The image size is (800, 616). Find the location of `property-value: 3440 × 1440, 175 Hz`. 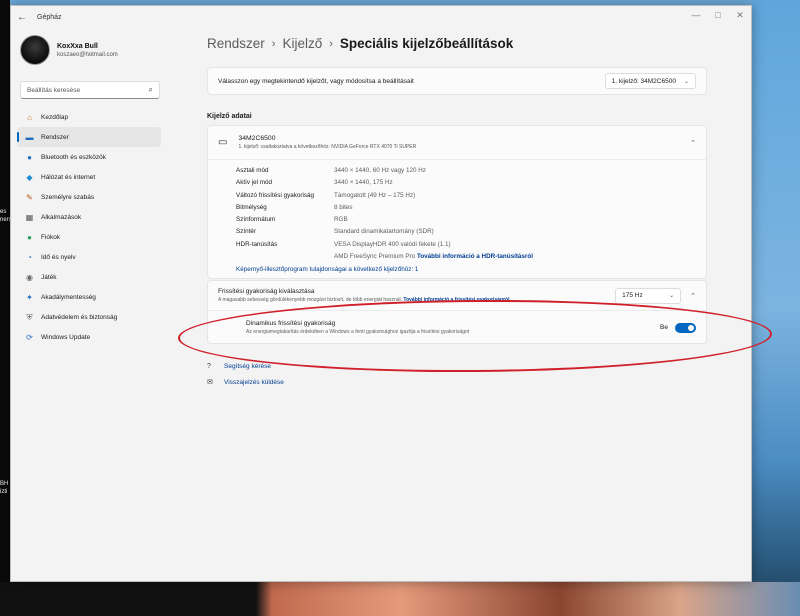

property-value: 3440 × 1440, 175 Hz is located at coordinates (363, 183).